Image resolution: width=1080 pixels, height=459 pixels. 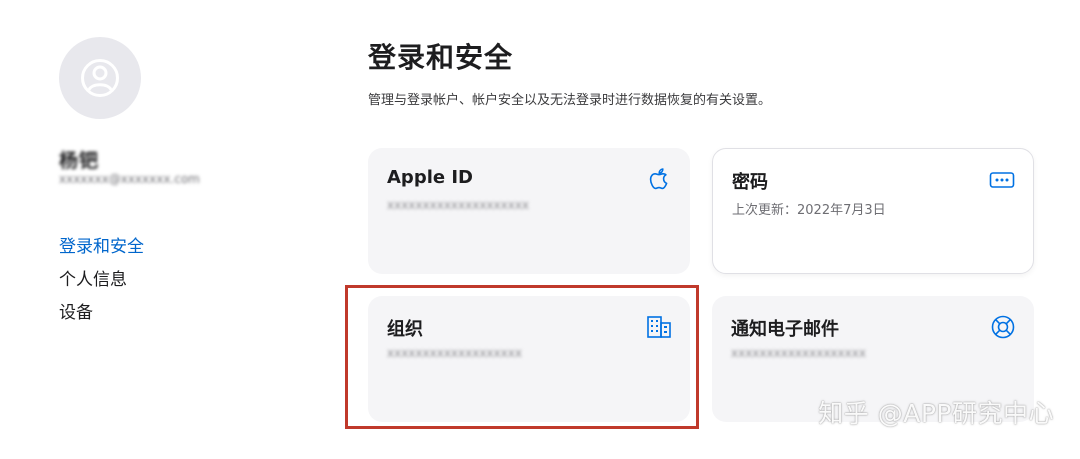 I want to click on card-subtitle: 上次更新：2022年7月3日, so click(x=809, y=210).